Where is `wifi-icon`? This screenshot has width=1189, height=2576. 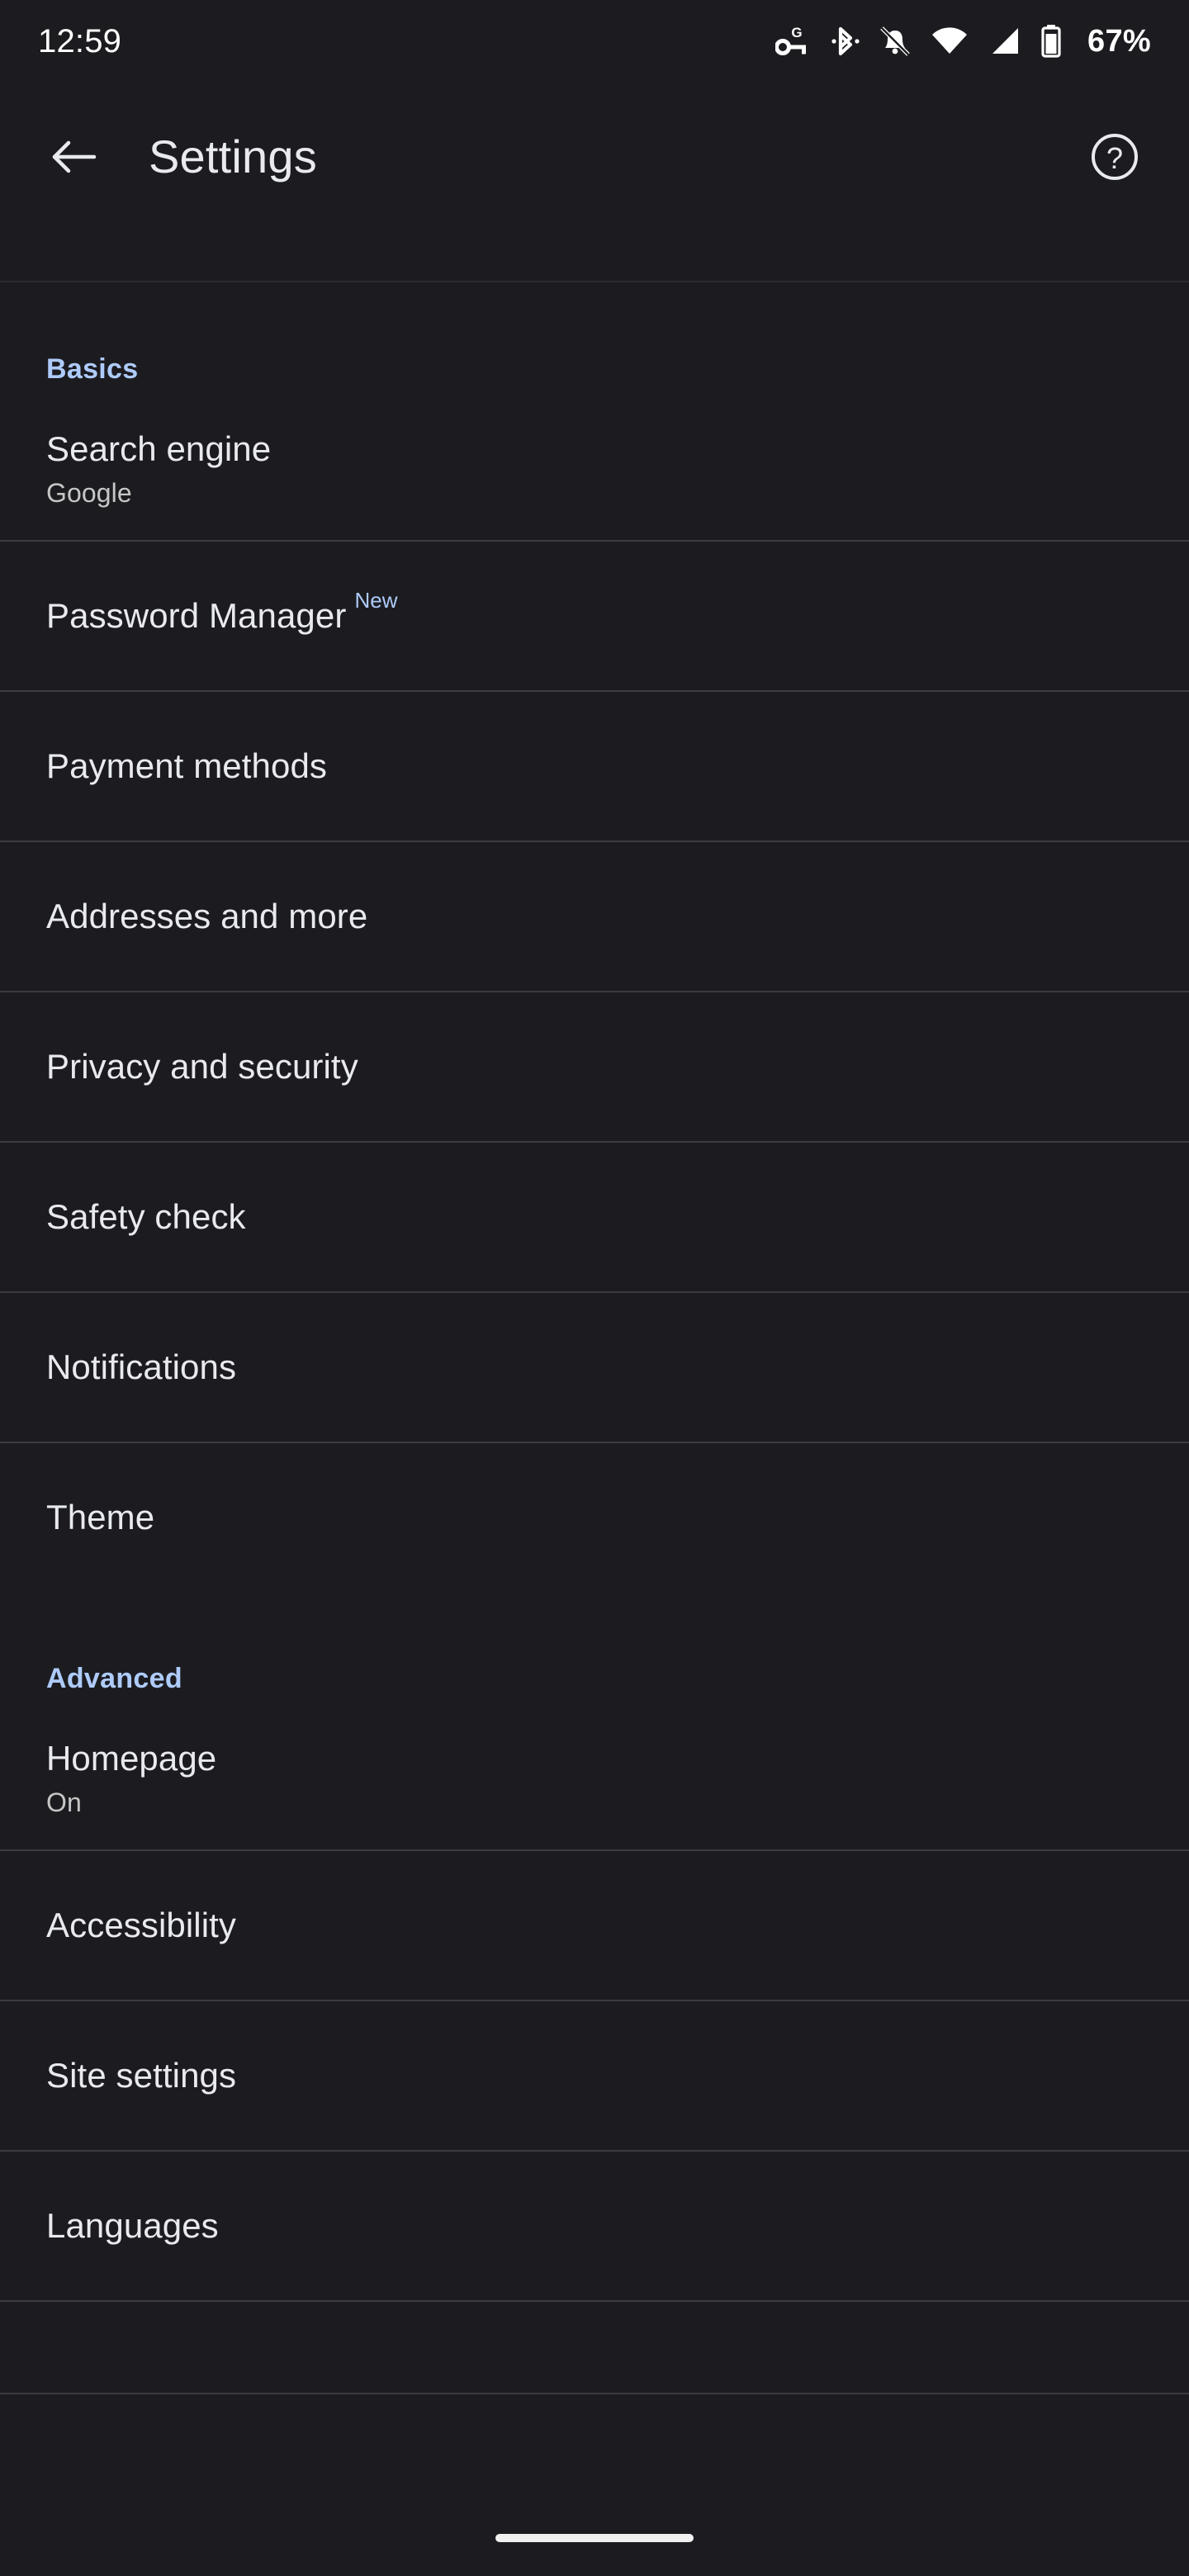 wifi-icon is located at coordinates (950, 40).